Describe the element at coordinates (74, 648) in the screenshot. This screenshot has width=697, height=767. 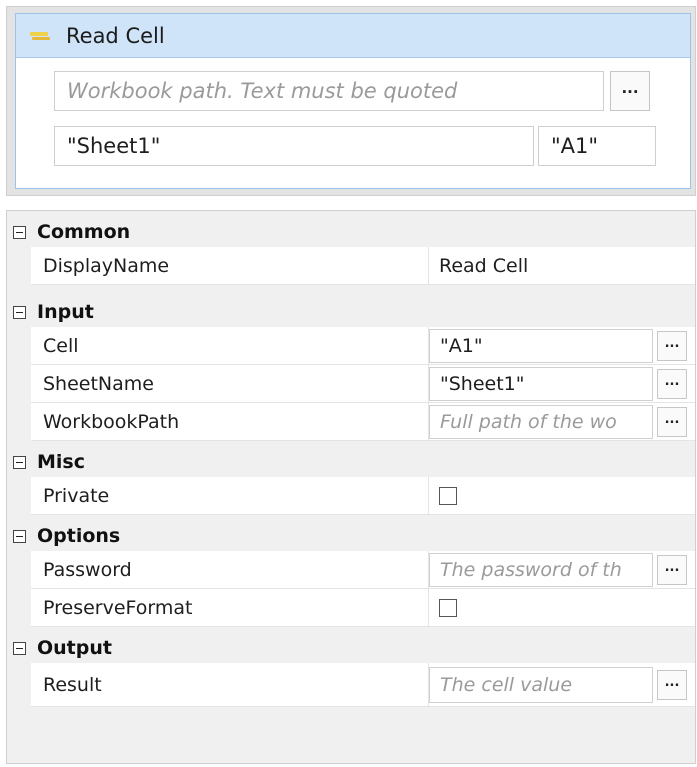
I see `category-label: Output` at that location.